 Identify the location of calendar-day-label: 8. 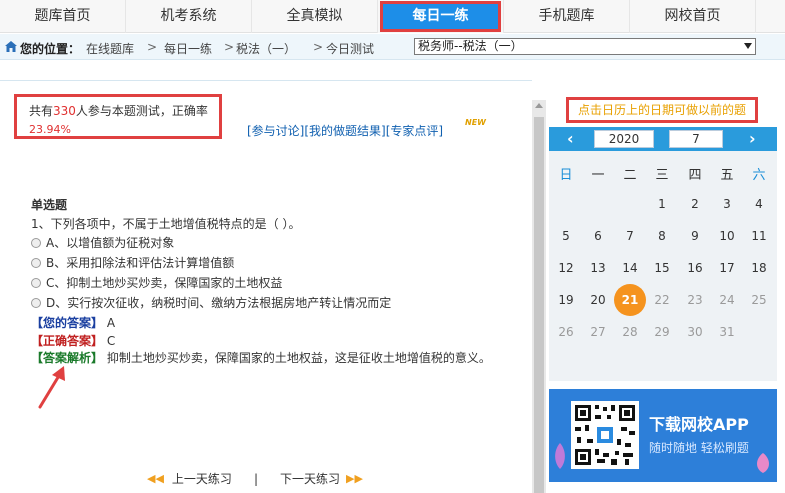
(662, 236).